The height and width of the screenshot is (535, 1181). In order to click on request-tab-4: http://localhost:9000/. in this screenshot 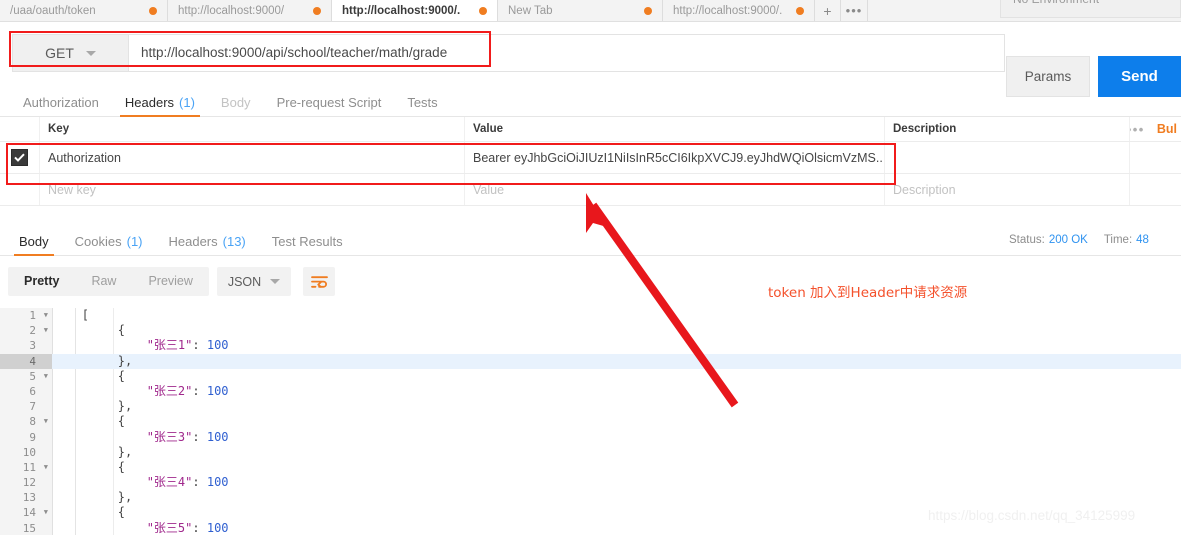, I will do `click(739, 10)`.